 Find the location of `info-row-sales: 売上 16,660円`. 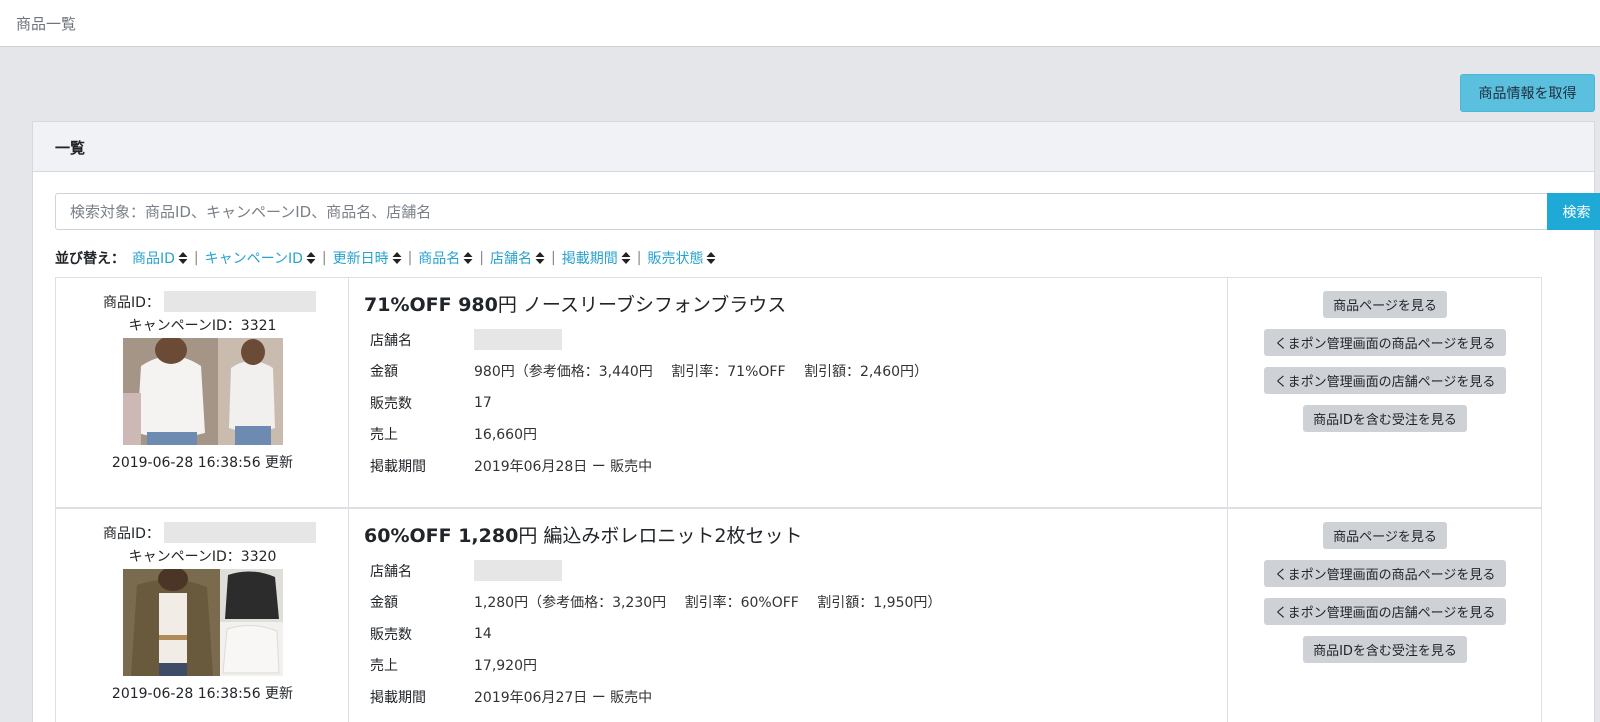

info-row-sales: 売上 16,660円 is located at coordinates (784, 435).